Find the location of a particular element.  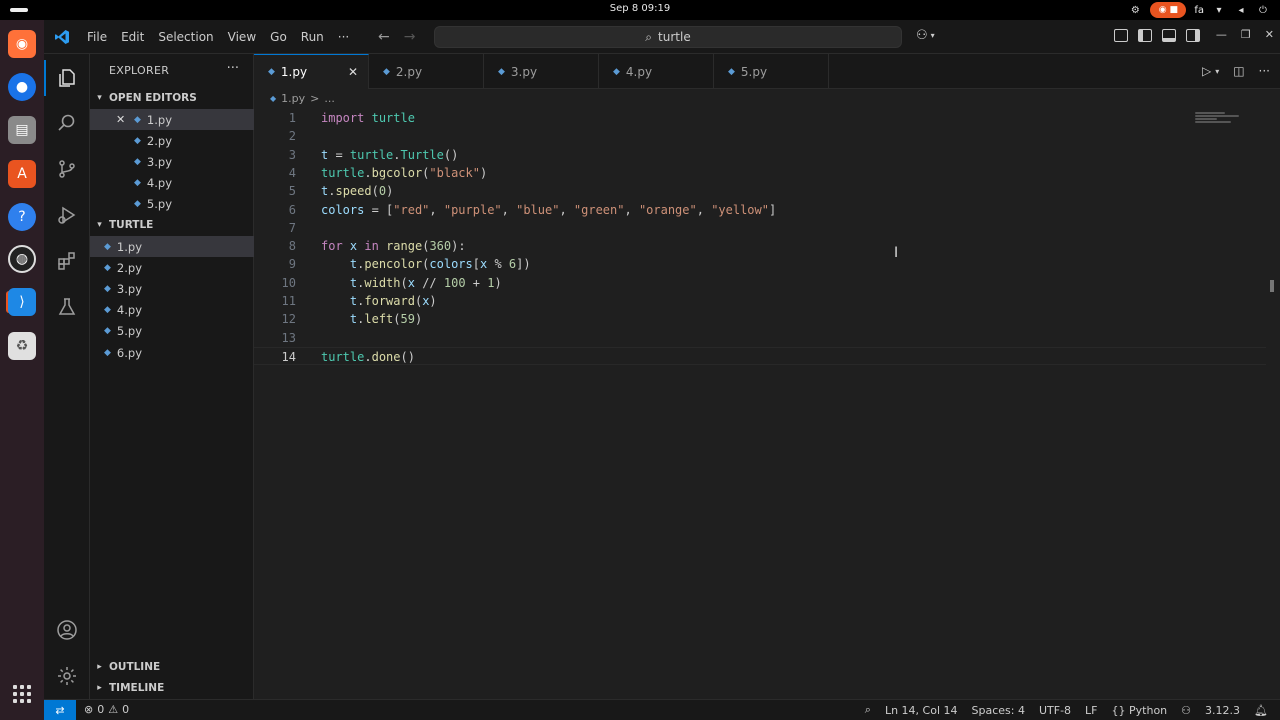

extensions-icon is located at coordinates (67, 261).